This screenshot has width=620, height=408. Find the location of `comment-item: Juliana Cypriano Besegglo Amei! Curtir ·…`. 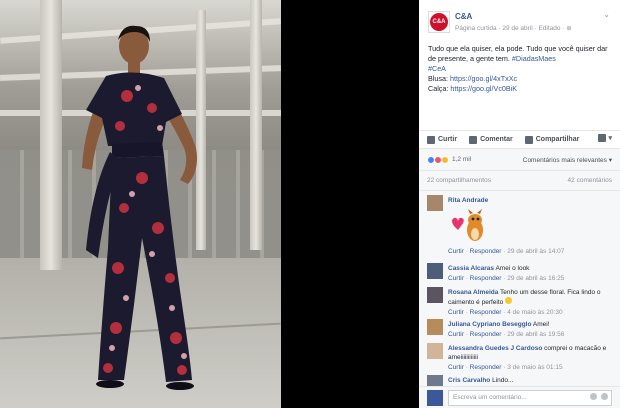

comment-item: Juliana Cypriano Besegglo Amei! Curtir ·… is located at coordinates (522, 331).